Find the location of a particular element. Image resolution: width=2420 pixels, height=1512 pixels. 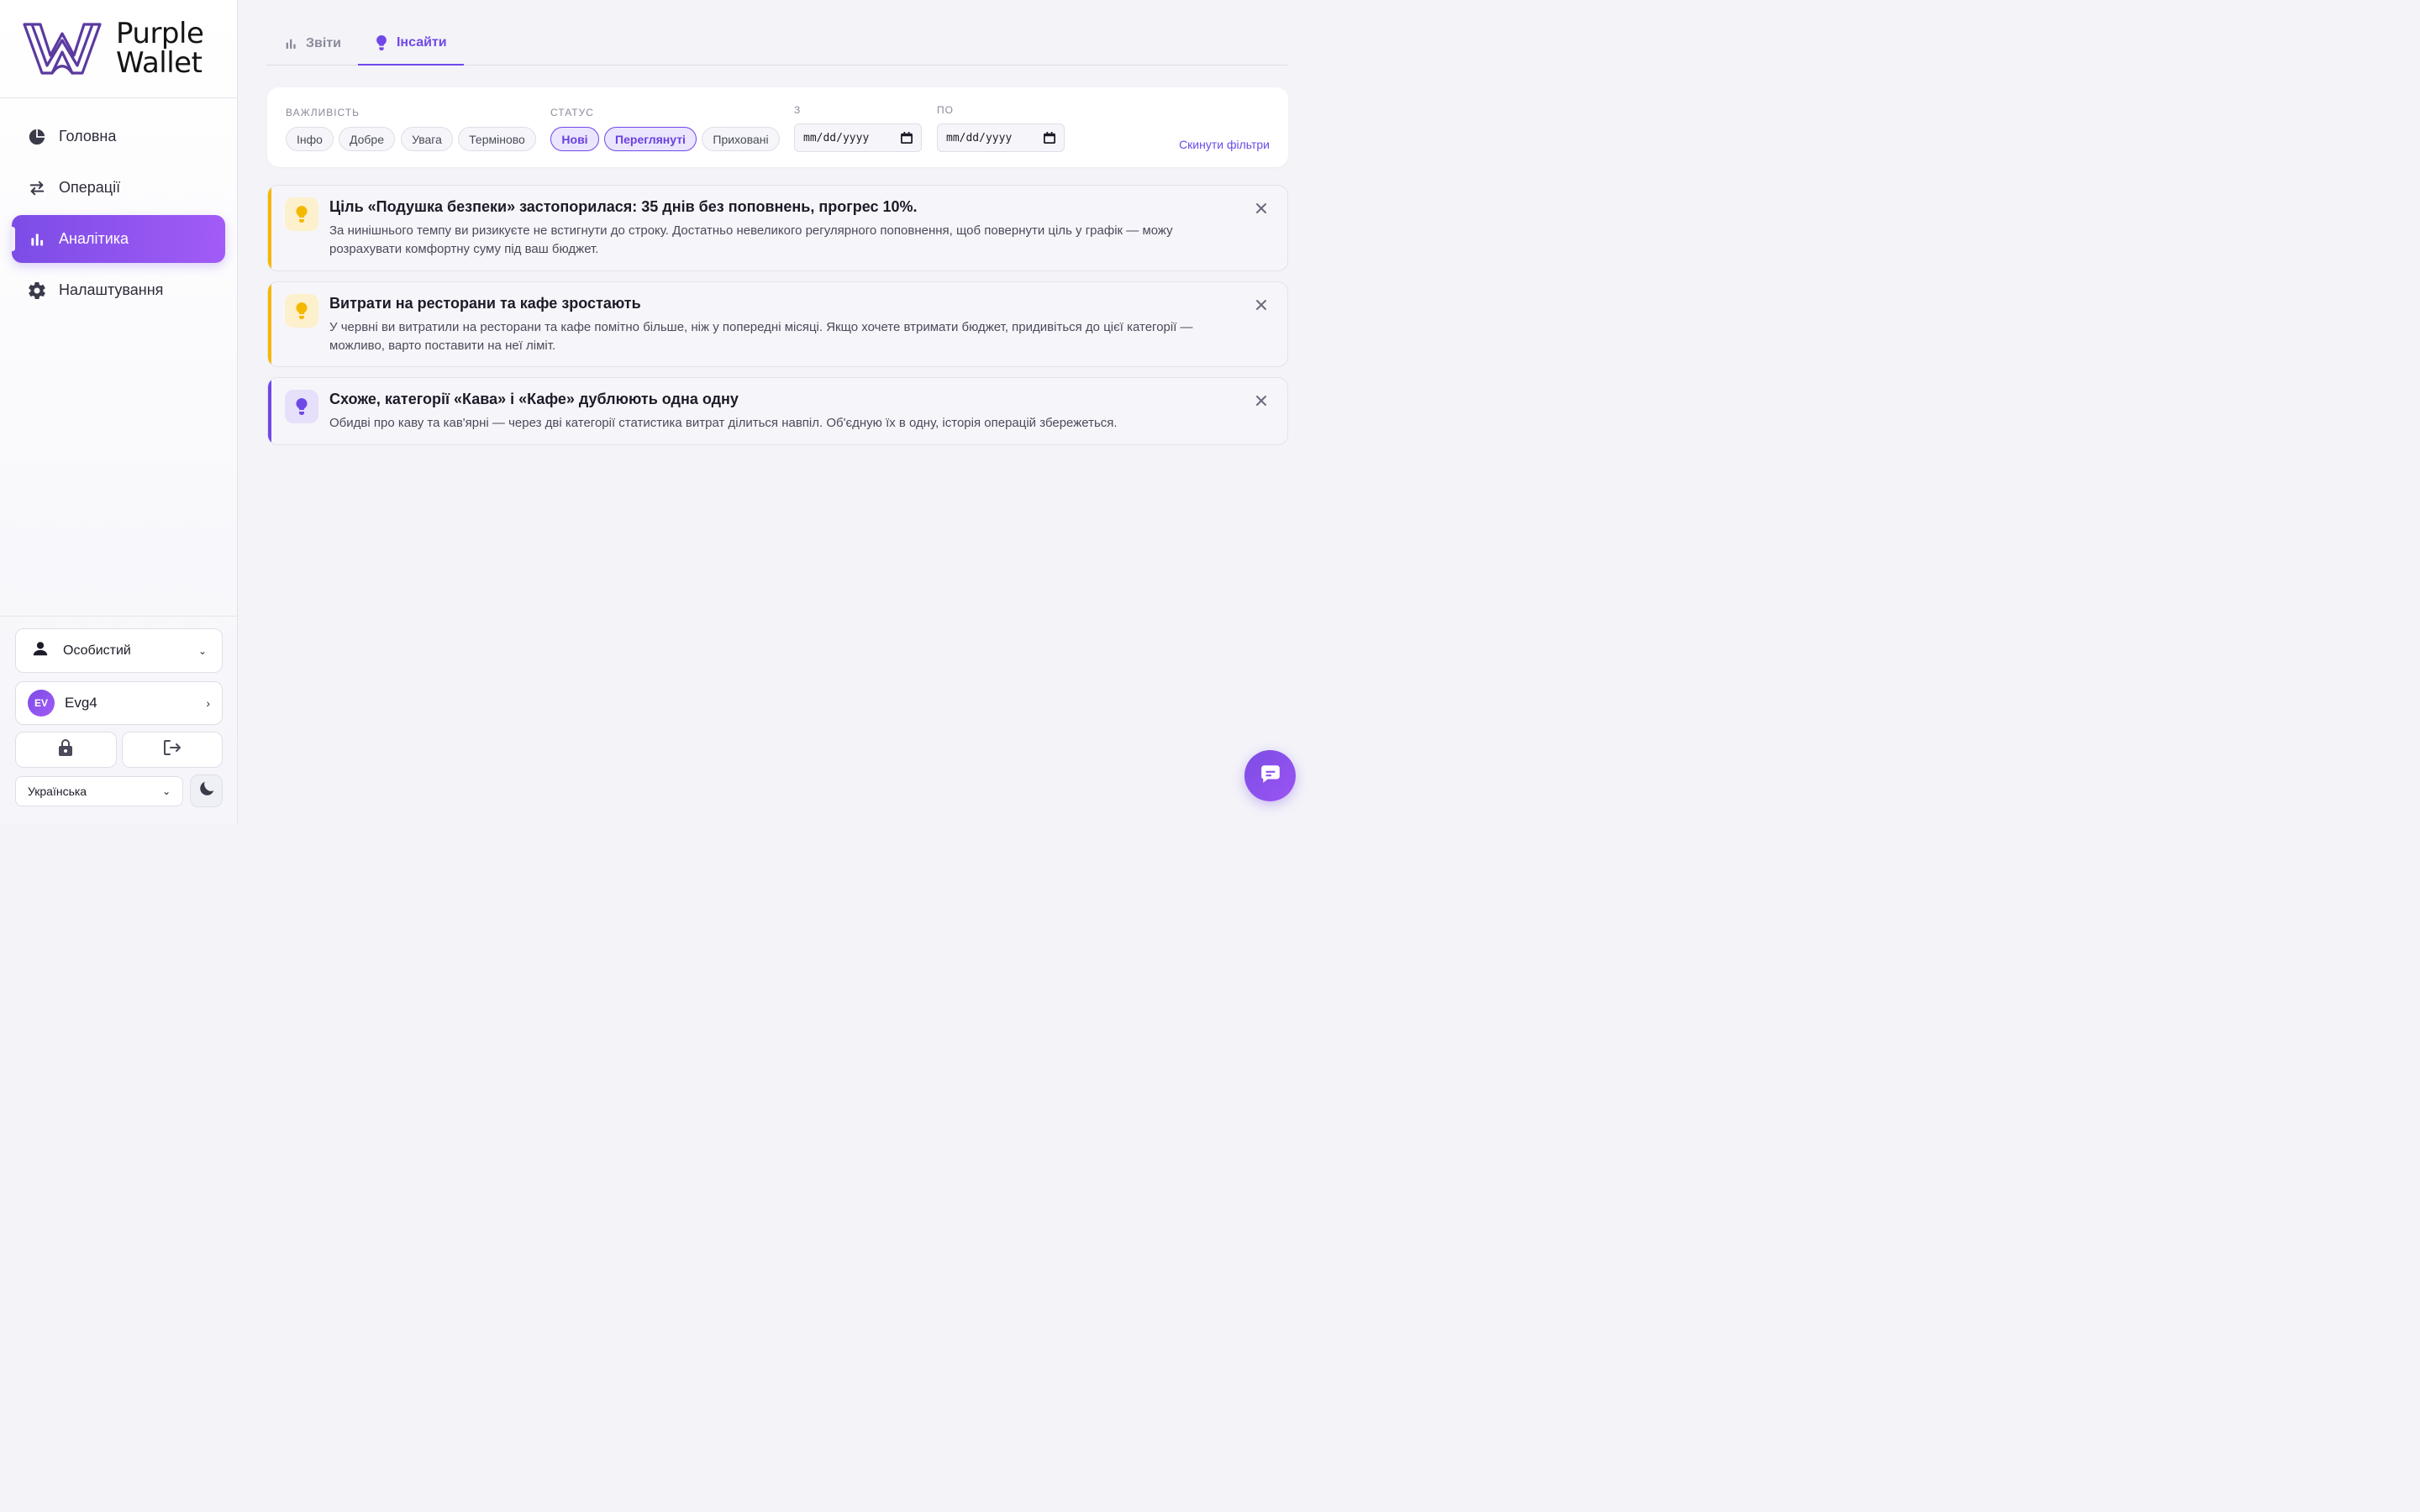

sidebar: Purple Wallet Головна Операції Аналітика is located at coordinates (119, 411).